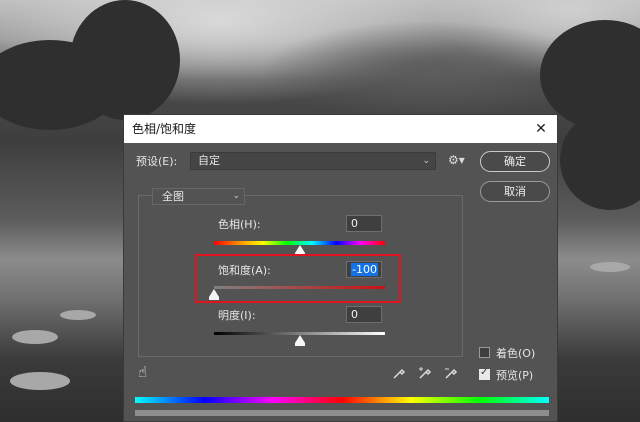  I want to click on hue-slider-thumb, so click(299, 250).